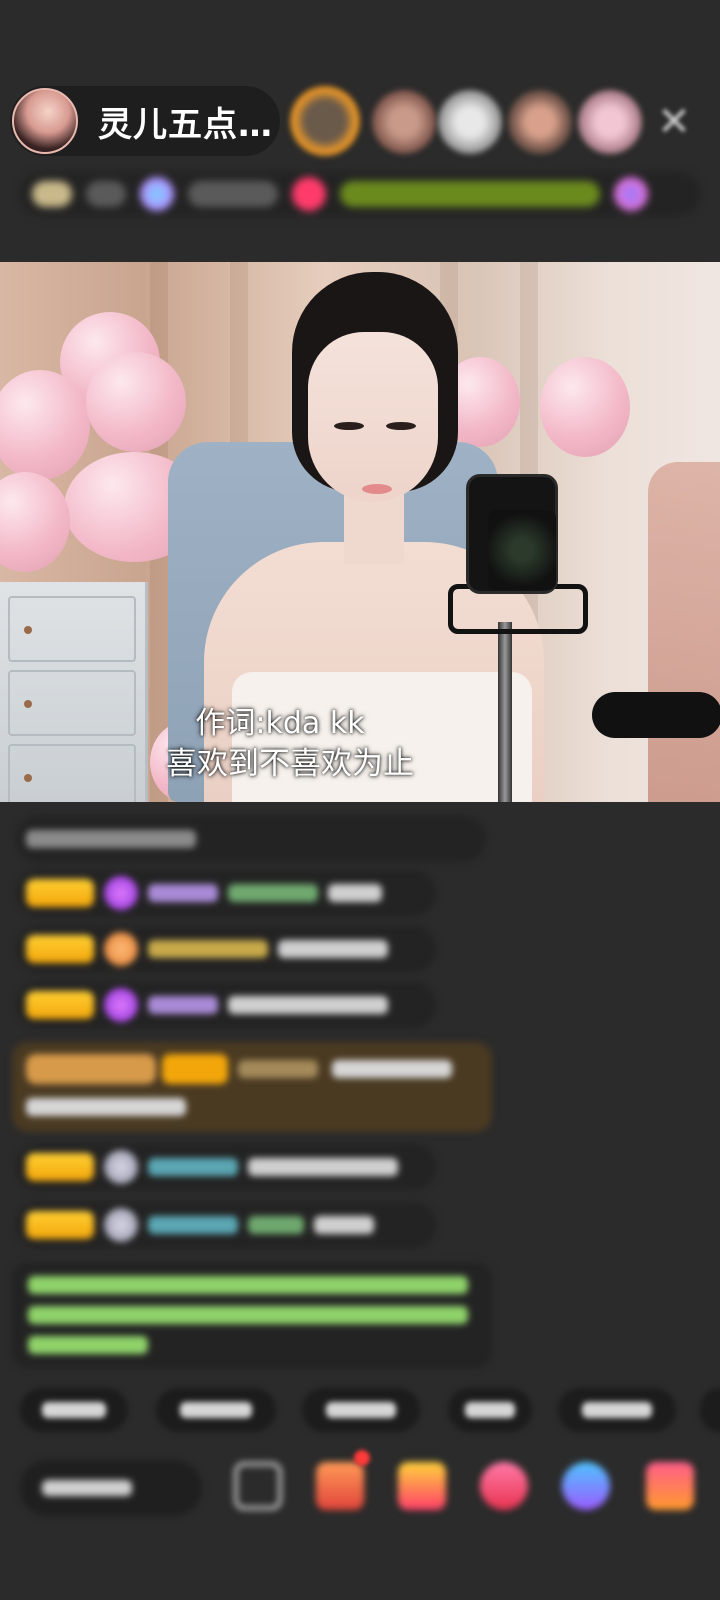 This screenshot has height=1600, width=720. What do you see at coordinates (233, 194) in the screenshot?
I see `heat-text` at bounding box center [233, 194].